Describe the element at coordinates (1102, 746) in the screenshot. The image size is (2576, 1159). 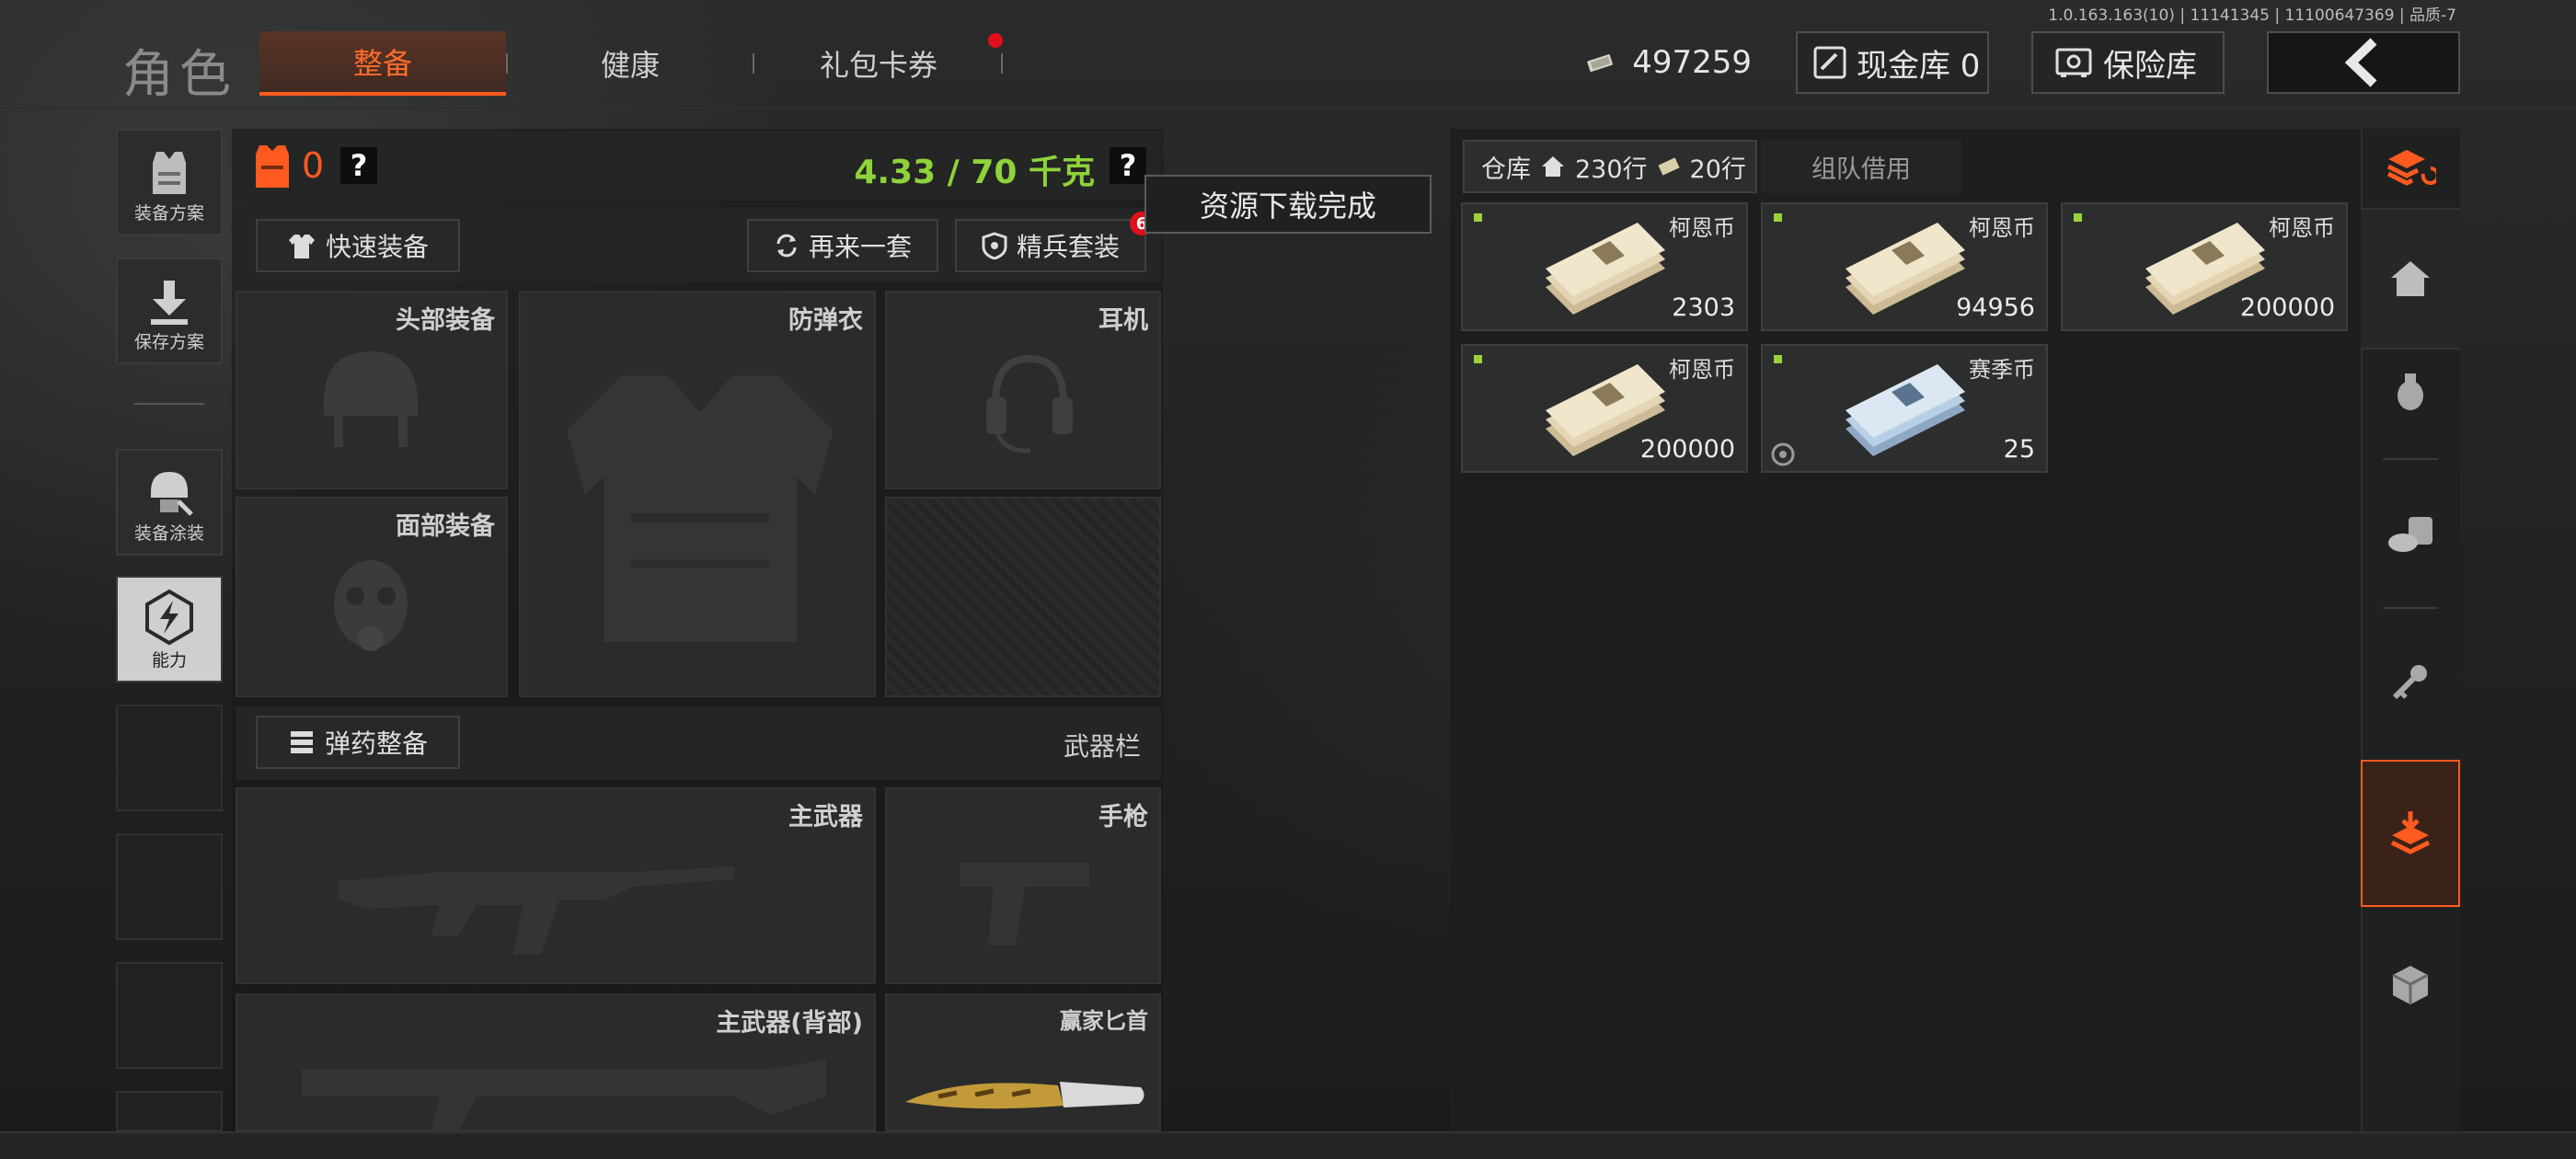
I see `weapon-bar-label: 武器栏` at that location.